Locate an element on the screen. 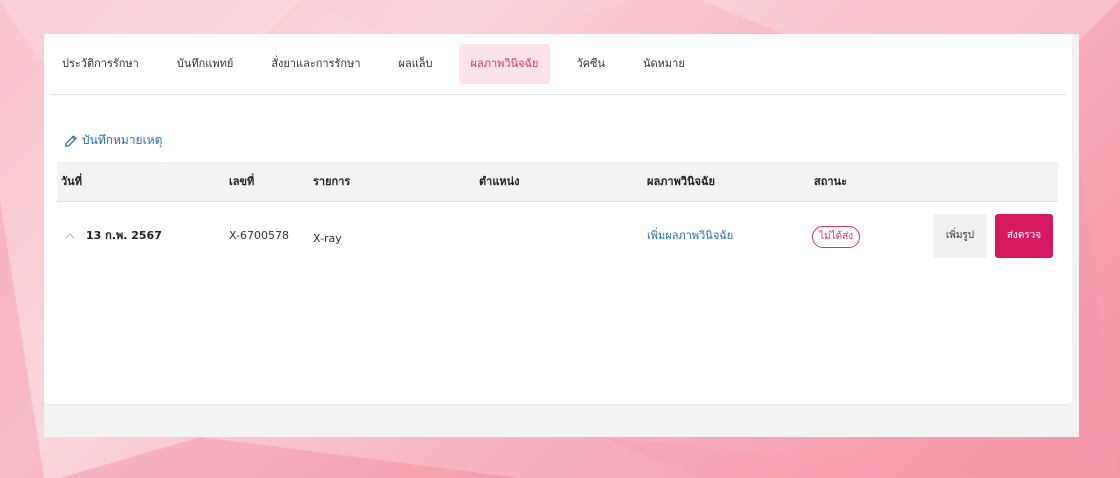 The image size is (1120, 478). tab-lab-results: ผลแล็บ is located at coordinates (416, 64).